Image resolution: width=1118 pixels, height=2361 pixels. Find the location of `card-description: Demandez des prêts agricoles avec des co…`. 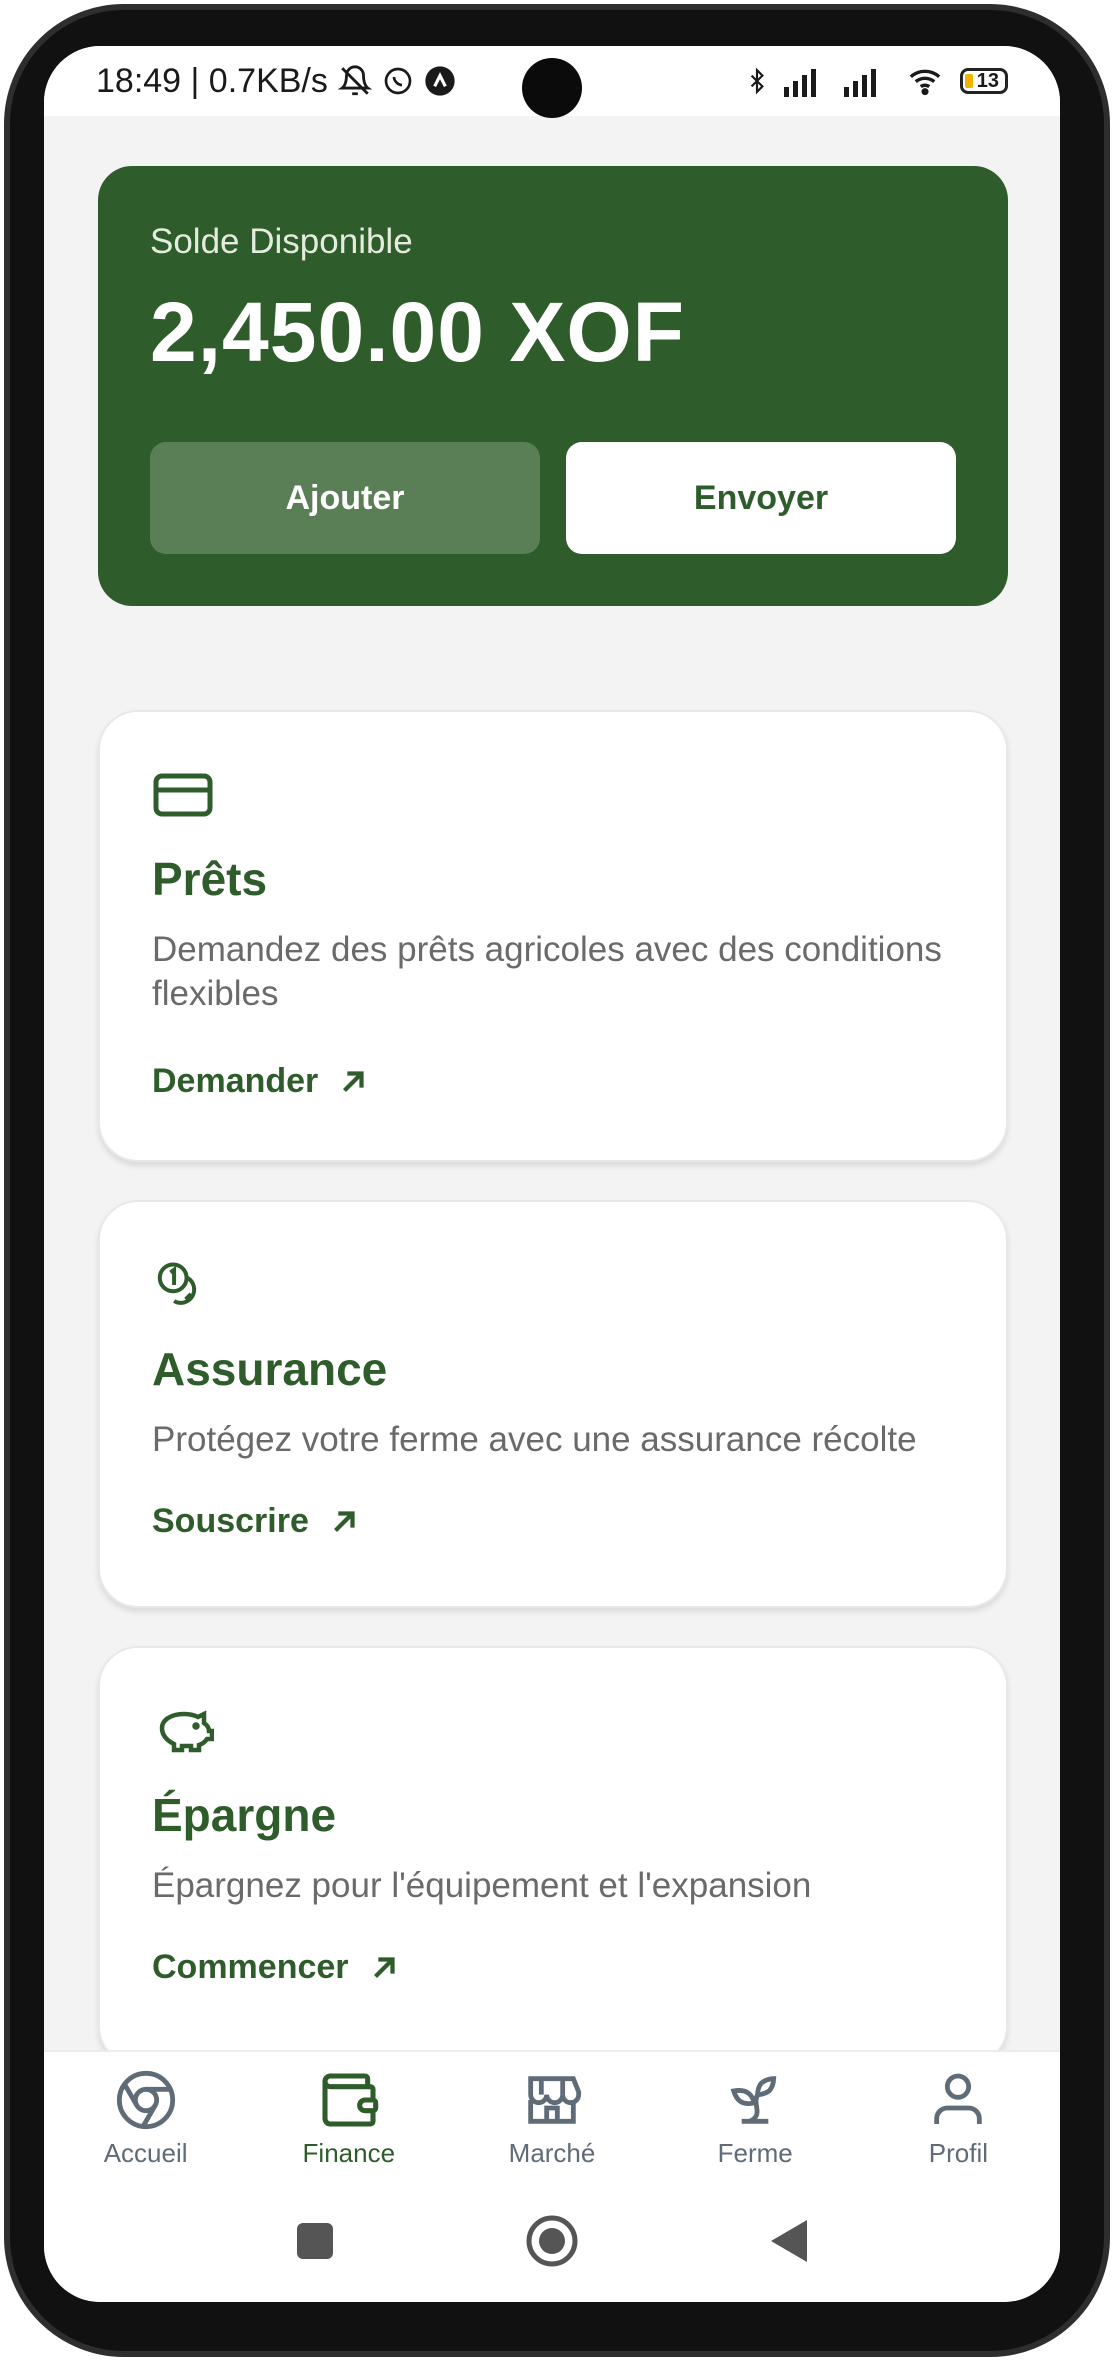

card-description: Demandez des prêts agricoles avec des co… is located at coordinates (547, 971).